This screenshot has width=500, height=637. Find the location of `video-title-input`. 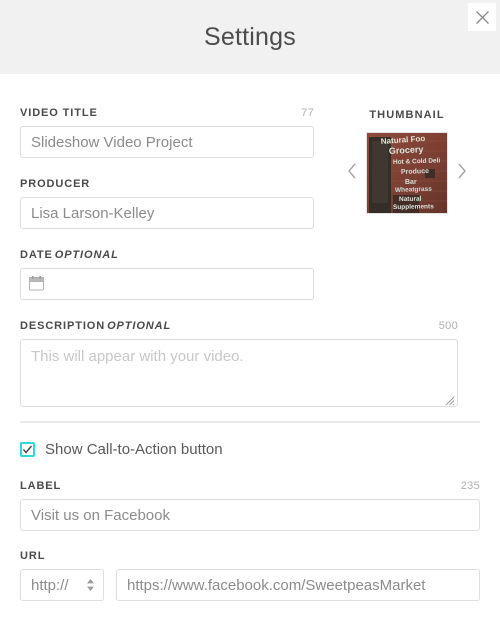

video-title-input is located at coordinates (167, 142).